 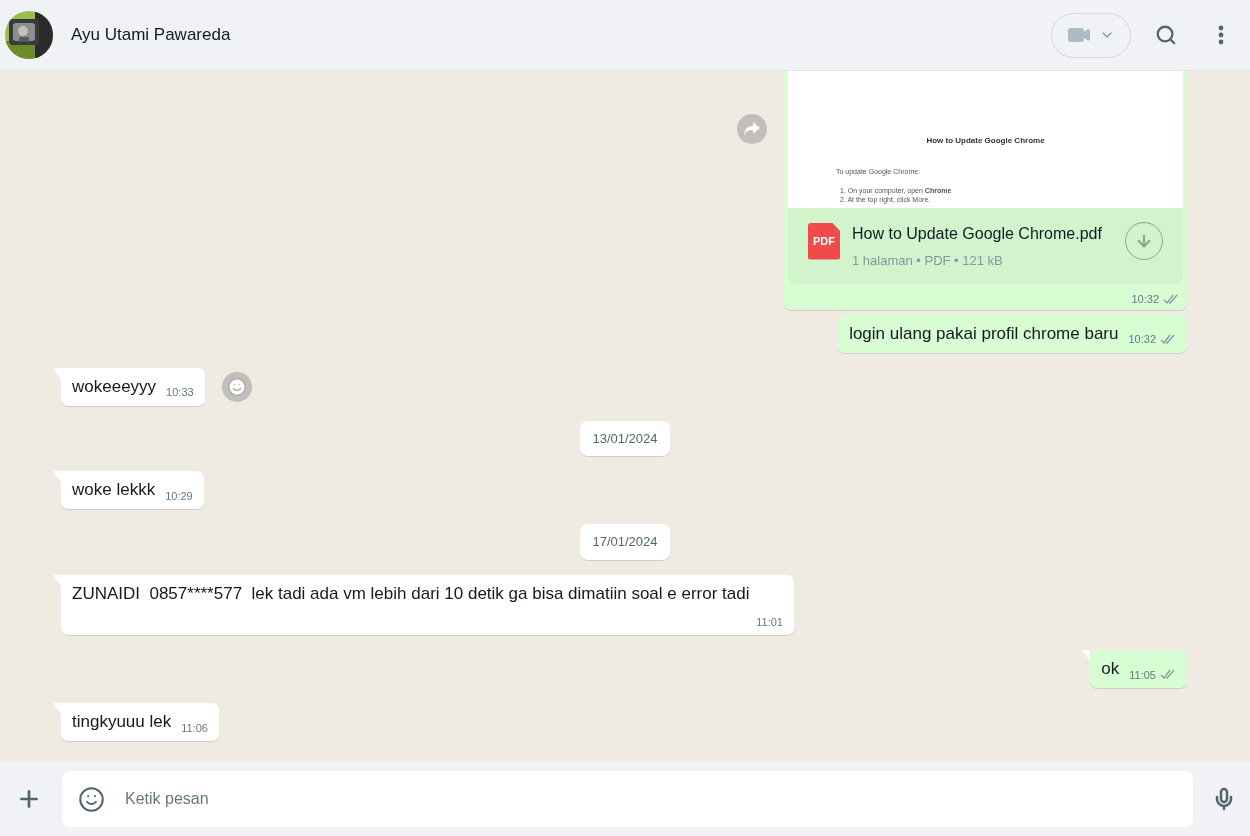 What do you see at coordinates (769, 622) in the screenshot?
I see `message-time: 11:01` at bounding box center [769, 622].